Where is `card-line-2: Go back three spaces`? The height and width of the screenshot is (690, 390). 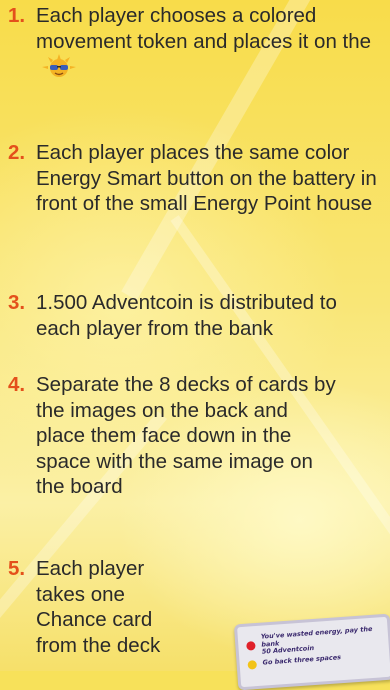
card-line-2: Go back three spaces is located at coordinates (302, 660).